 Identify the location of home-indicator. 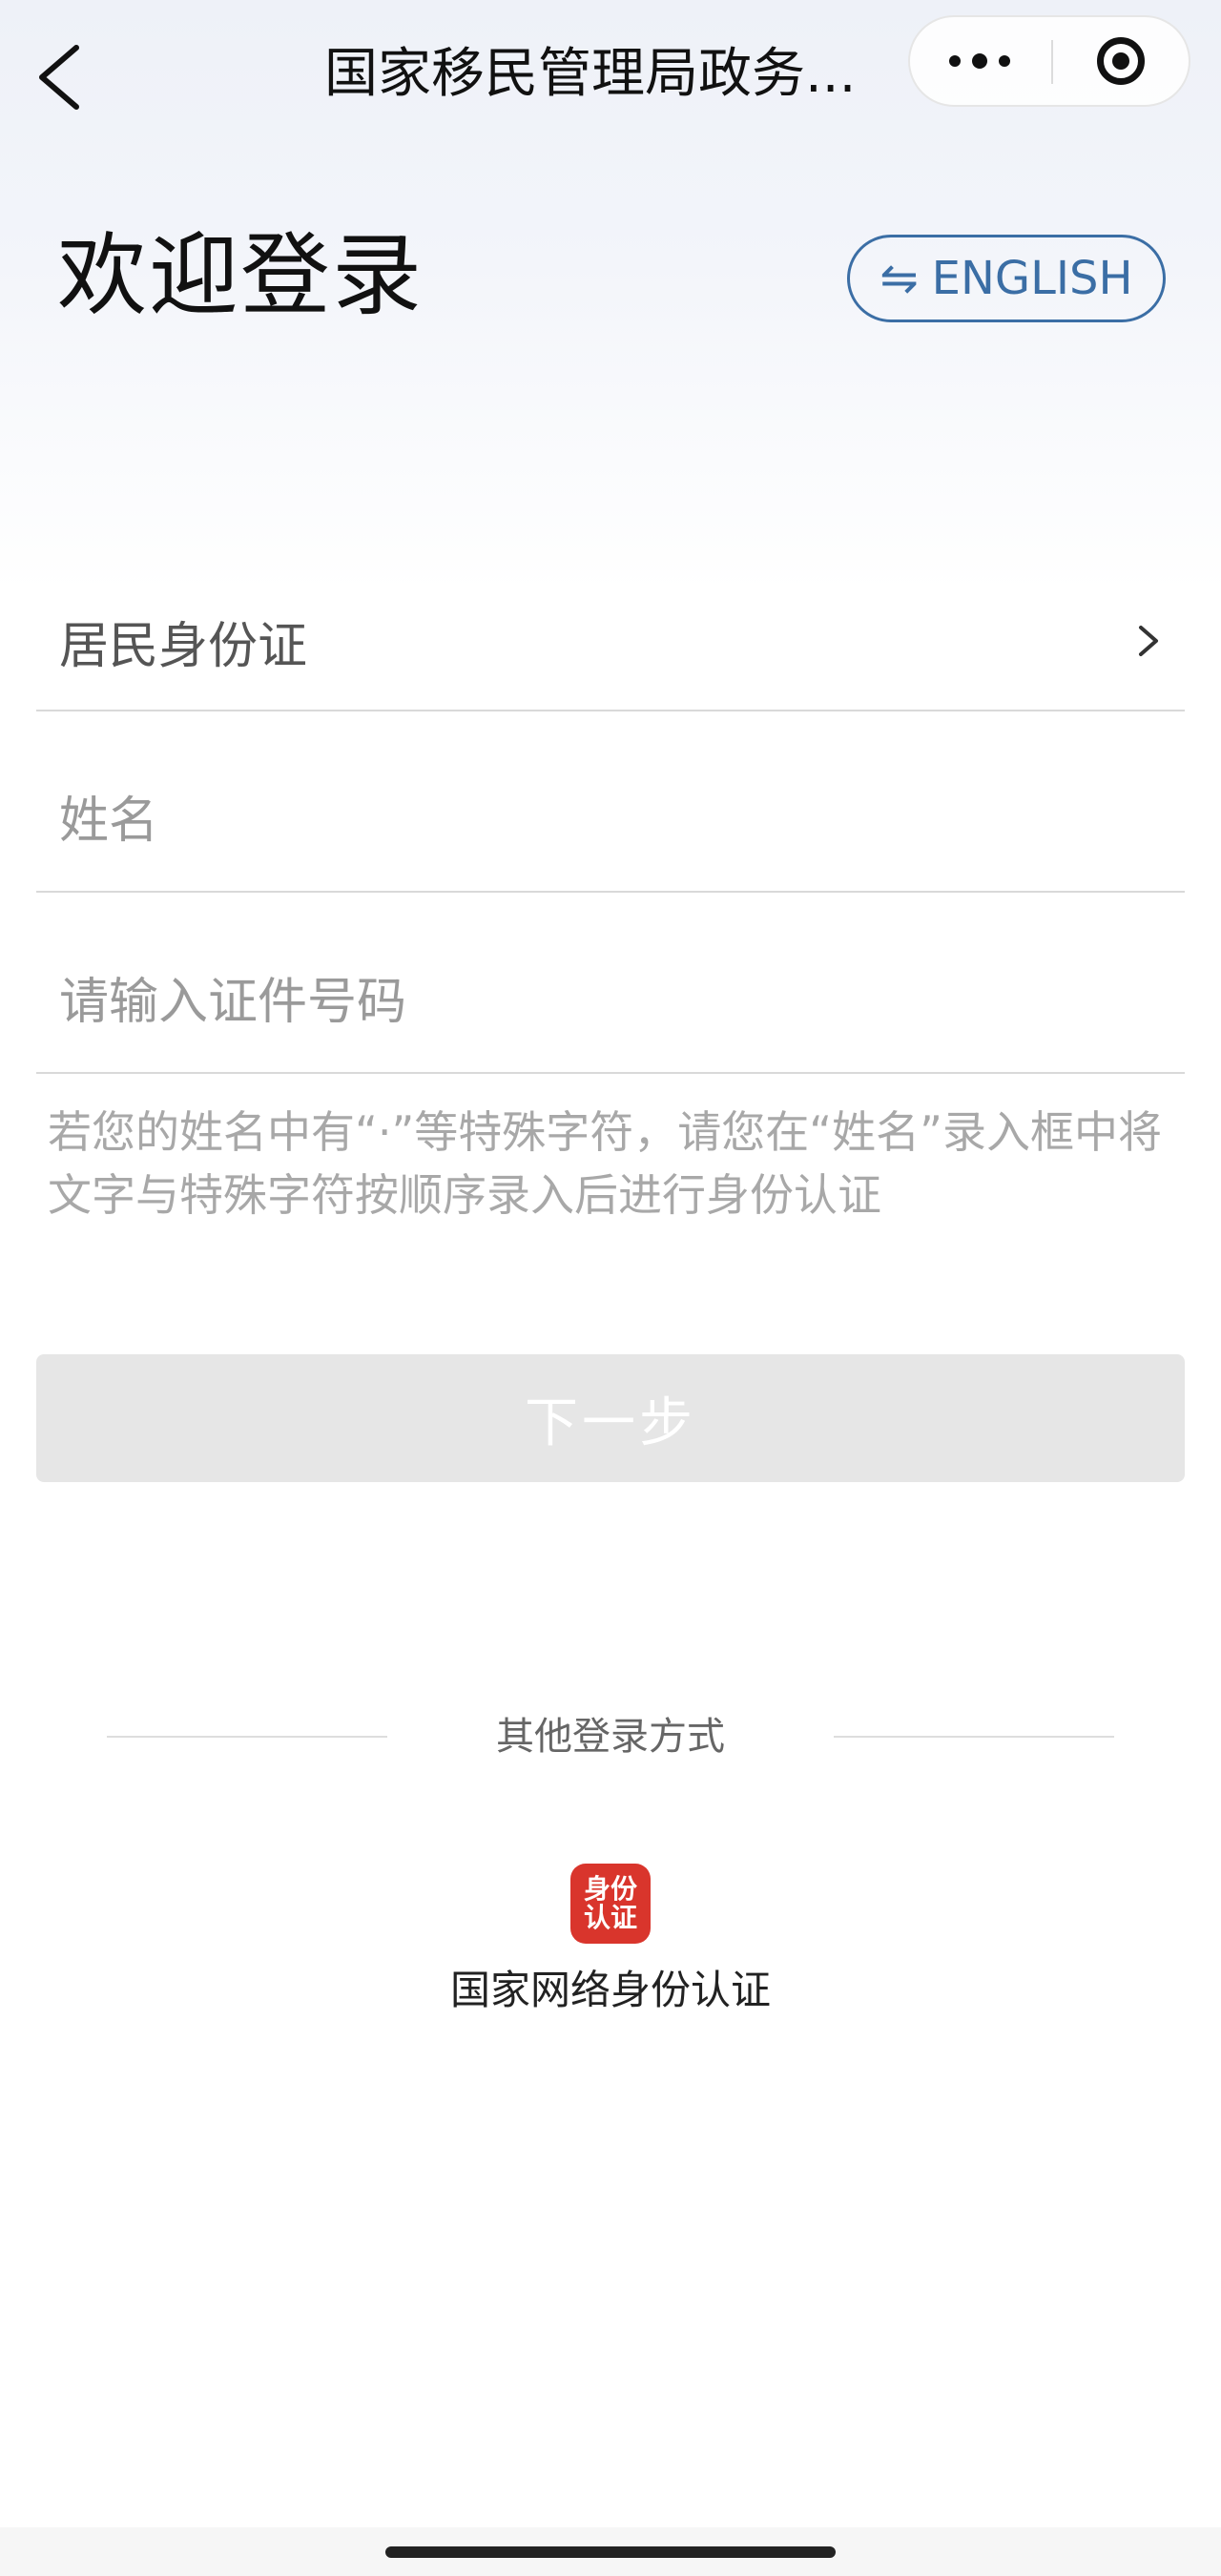
(610, 2552).